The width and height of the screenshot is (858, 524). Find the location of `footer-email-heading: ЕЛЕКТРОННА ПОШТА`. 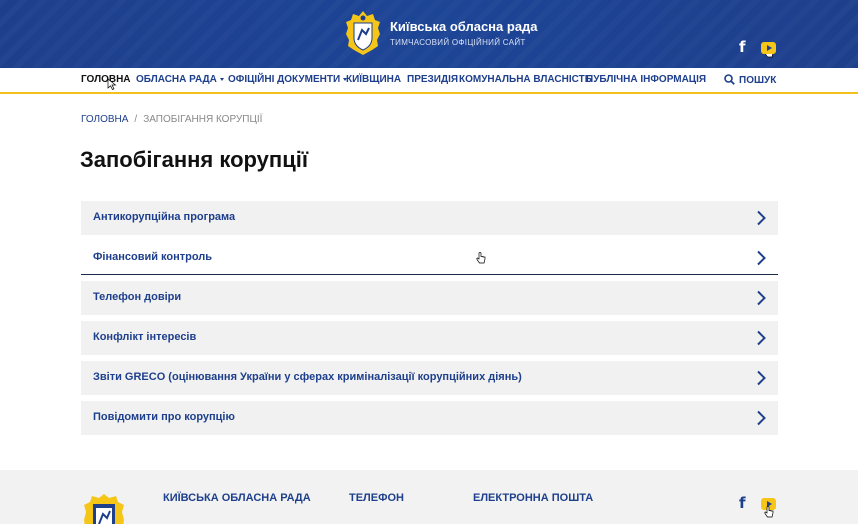

footer-email-heading: ЕЛЕКТРОННА ПОШТА is located at coordinates (533, 498).